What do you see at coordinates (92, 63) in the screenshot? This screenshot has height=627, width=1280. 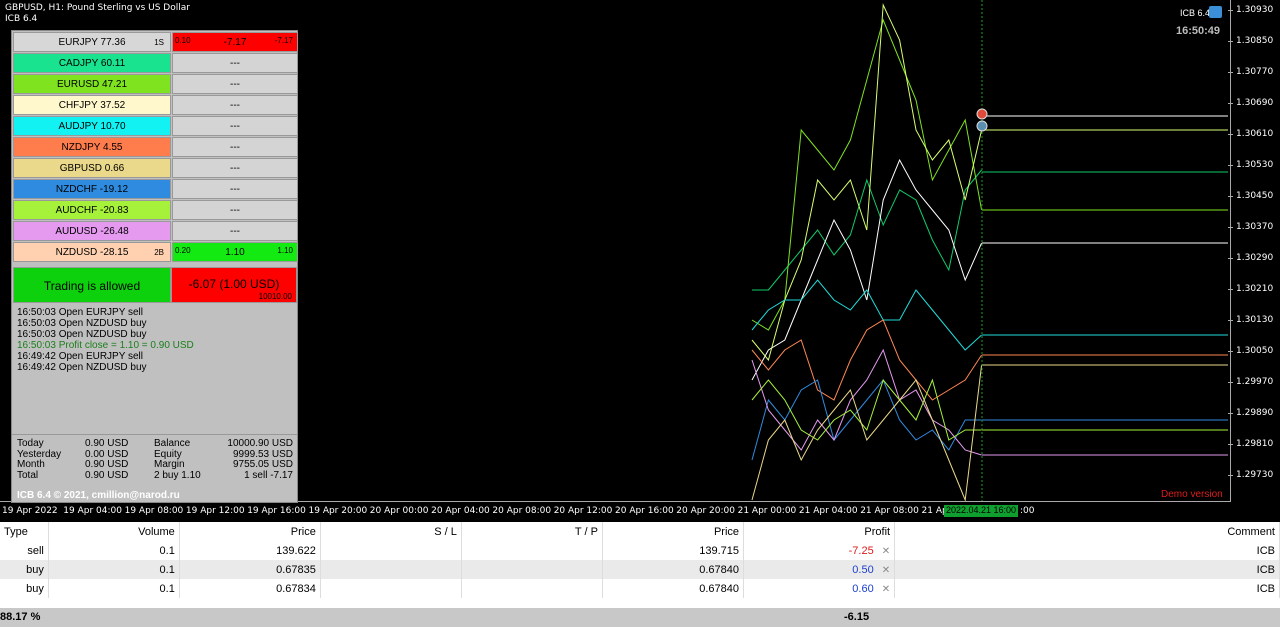 I see `pair-button: CADJPY 60.11` at bounding box center [92, 63].